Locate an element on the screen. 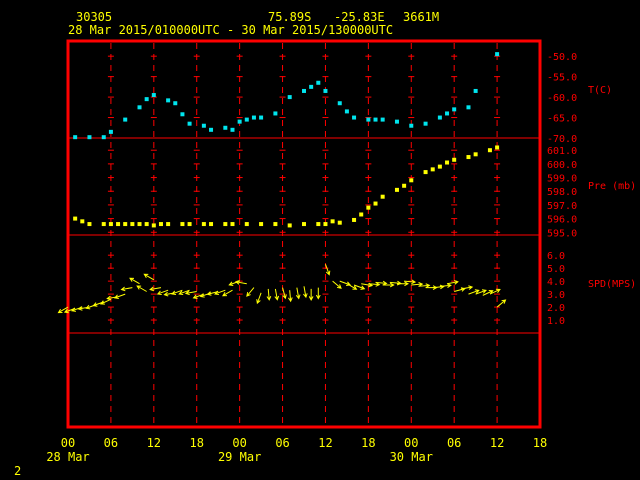 This screenshot has height=480, width=640. x-day-label: 28 Mar is located at coordinates (67, 457).